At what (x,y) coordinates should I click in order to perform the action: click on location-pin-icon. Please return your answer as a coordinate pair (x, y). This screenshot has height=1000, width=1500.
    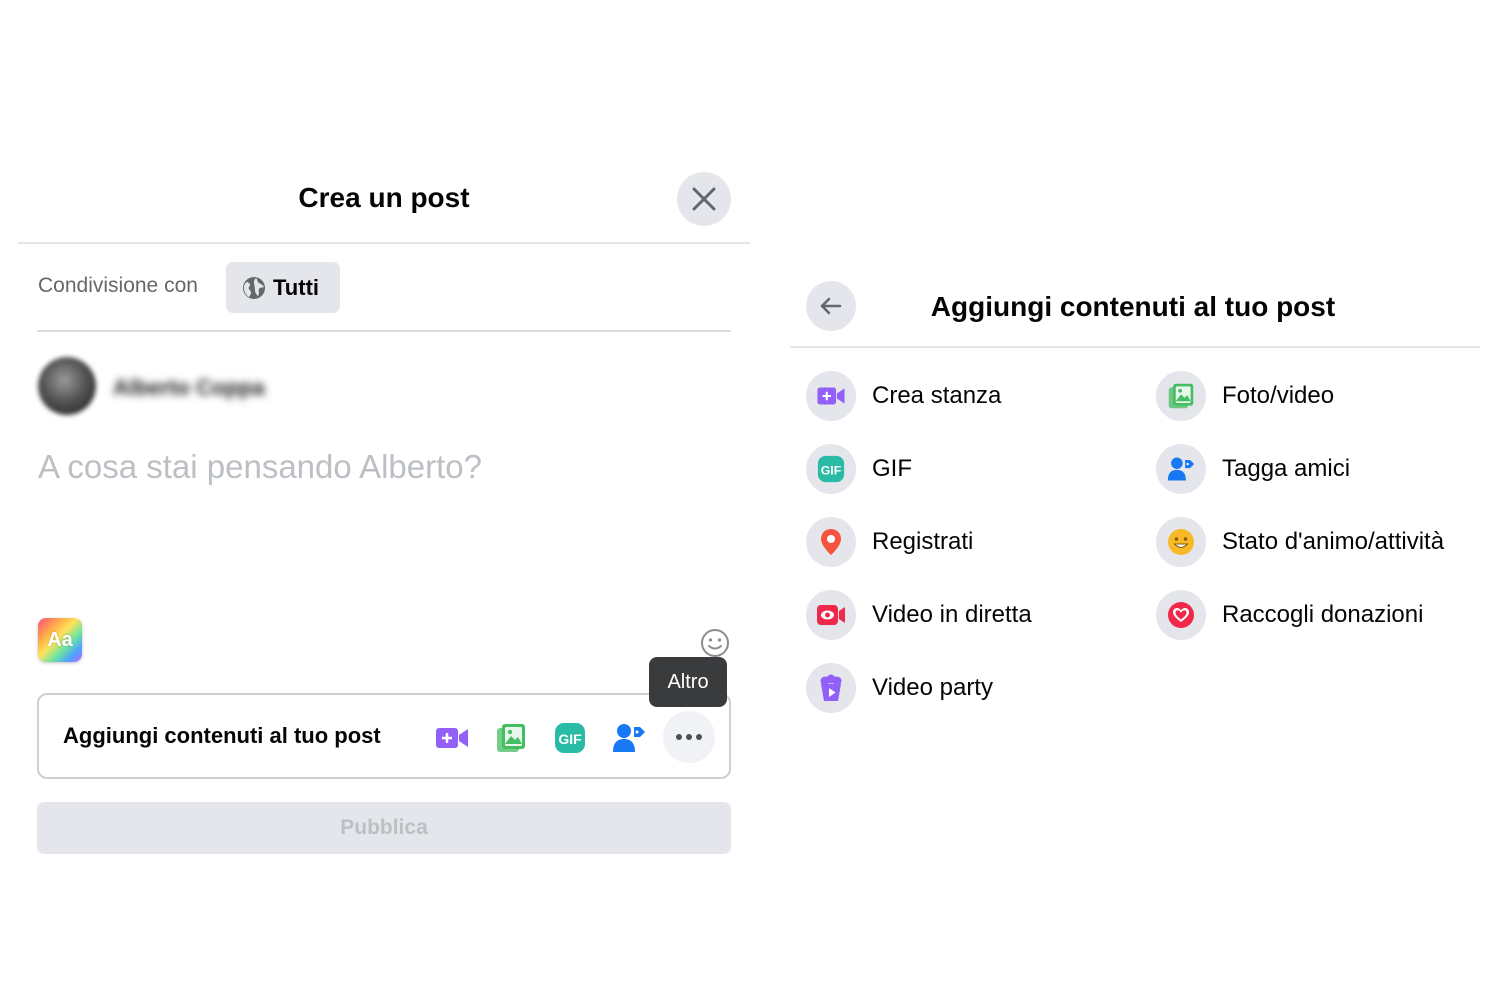
    Looking at the image, I should click on (831, 542).